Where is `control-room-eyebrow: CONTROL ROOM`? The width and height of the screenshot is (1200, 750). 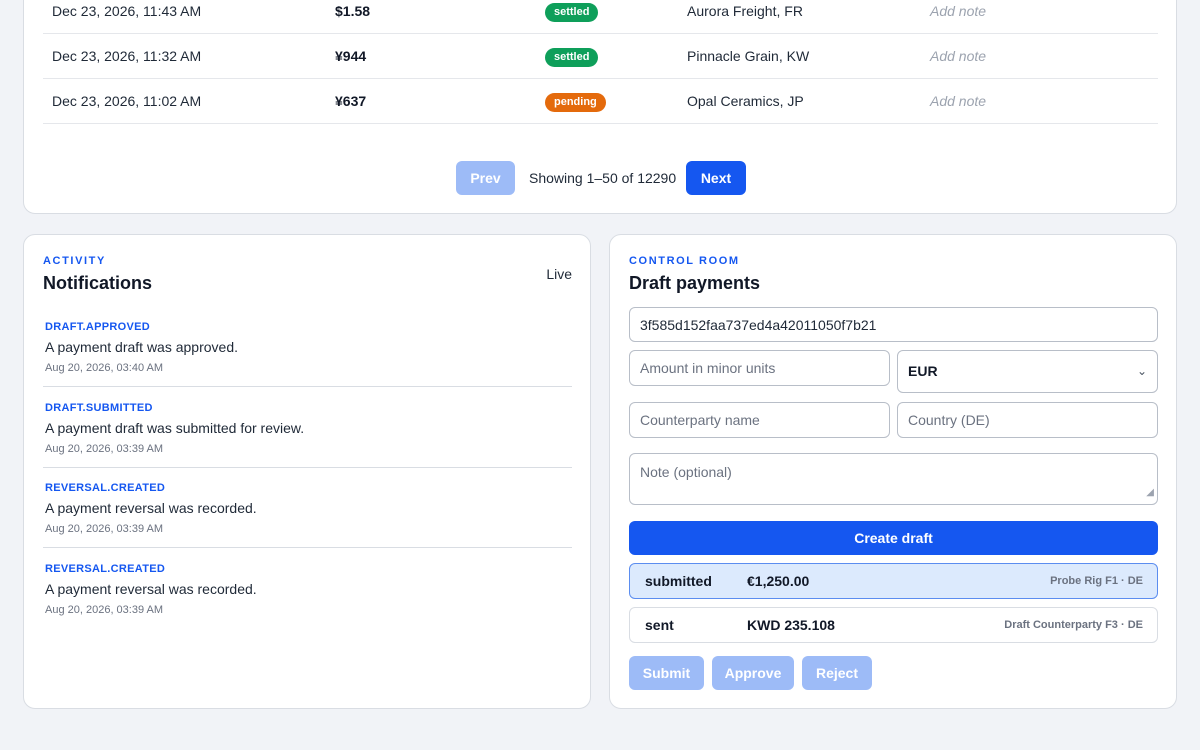
control-room-eyebrow: CONTROL ROOM is located at coordinates (684, 261).